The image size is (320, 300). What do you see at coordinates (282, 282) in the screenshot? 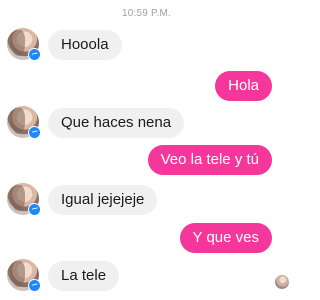
I see `seen-avatar-icon` at bounding box center [282, 282].